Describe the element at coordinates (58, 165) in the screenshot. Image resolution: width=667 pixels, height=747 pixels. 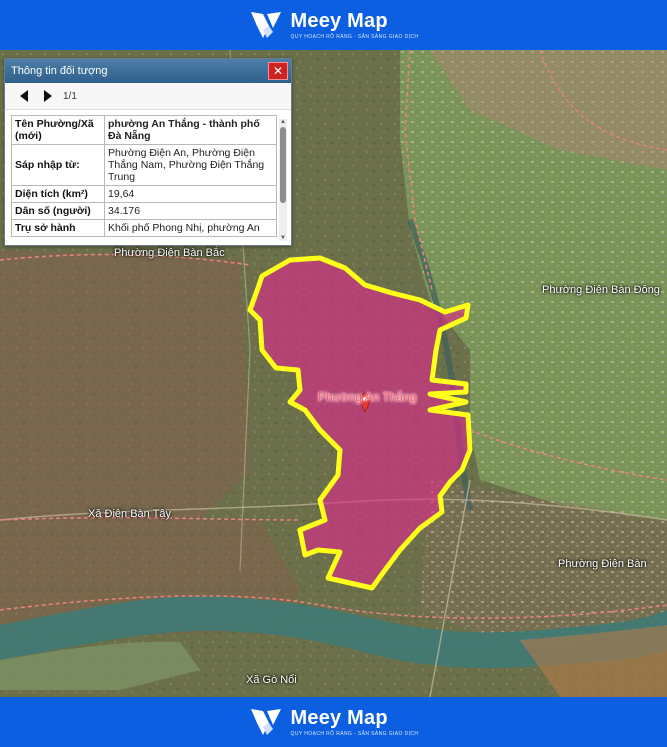
I see `row-key: Sáp nhập từ:` at that location.